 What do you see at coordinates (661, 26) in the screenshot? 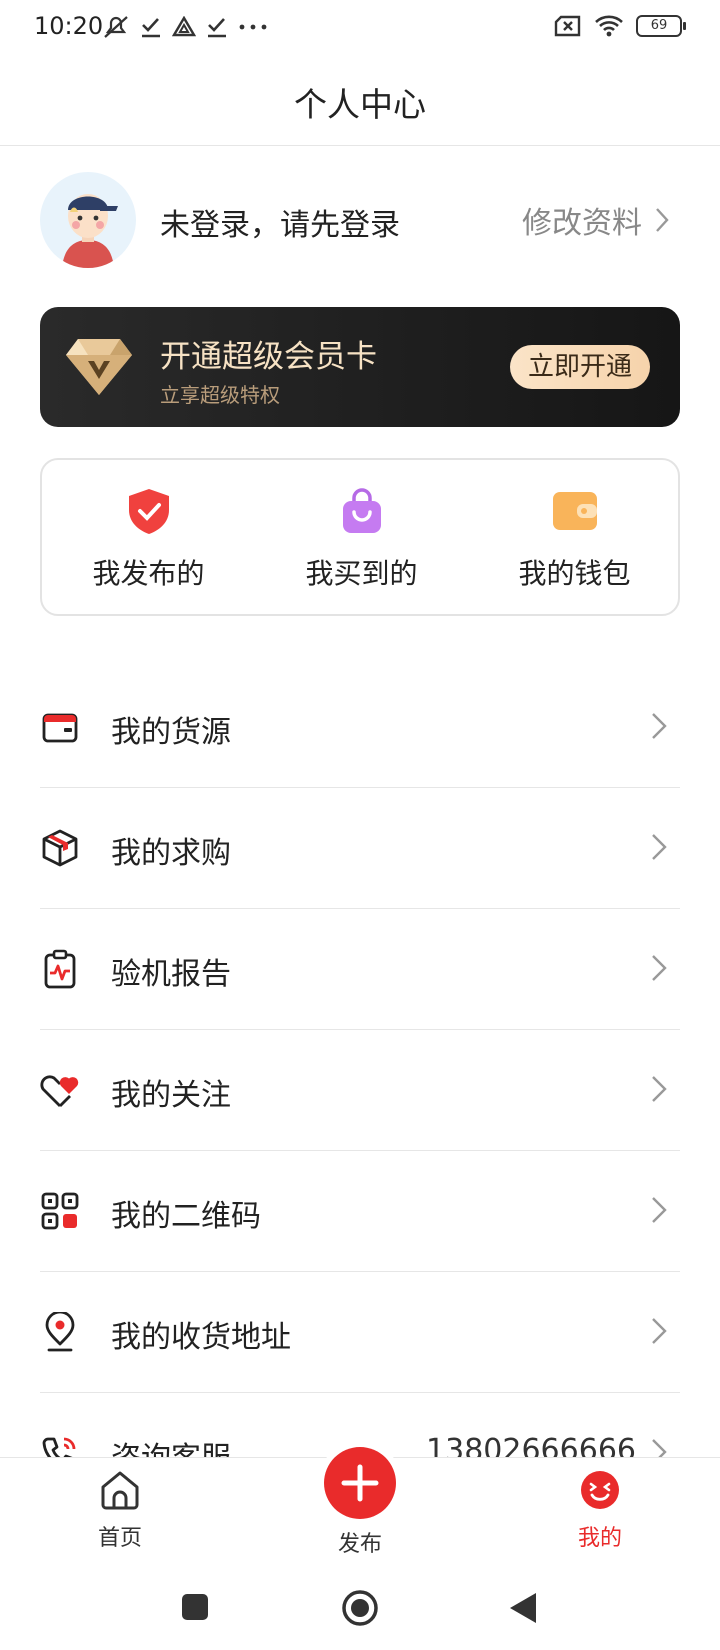
I see `battery-icon: 69` at bounding box center [661, 26].